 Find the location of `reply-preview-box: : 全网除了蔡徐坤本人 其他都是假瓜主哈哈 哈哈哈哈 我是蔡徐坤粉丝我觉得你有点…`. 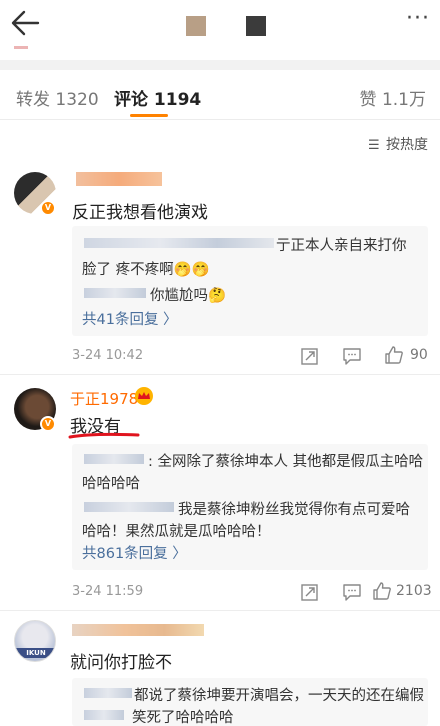

reply-preview-box: : 全网除了蔡徐坤本人 其他都是假瓜主哈哈 哈哈哈哈 我是蔡徐坤粉丝我觉得你有点… is located at coordinates (250, 507).